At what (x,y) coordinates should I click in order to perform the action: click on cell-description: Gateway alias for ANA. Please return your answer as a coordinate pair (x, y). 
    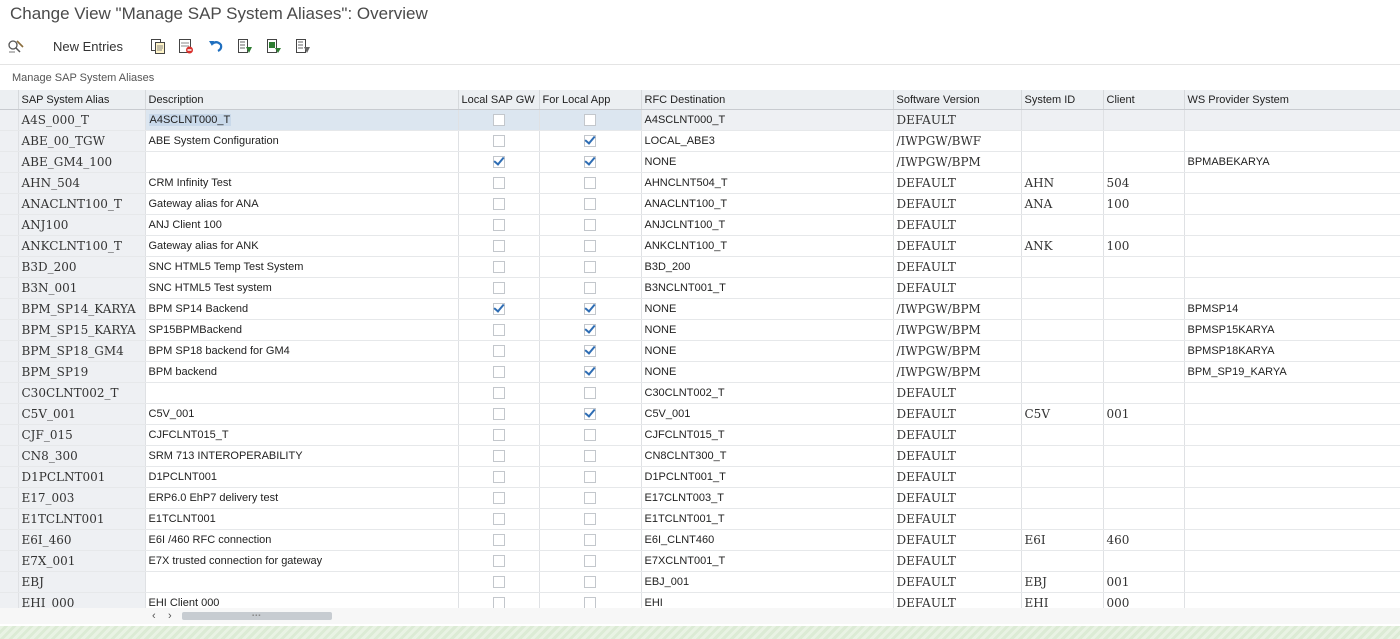
    Looking at the image, I should click on (302, 204).